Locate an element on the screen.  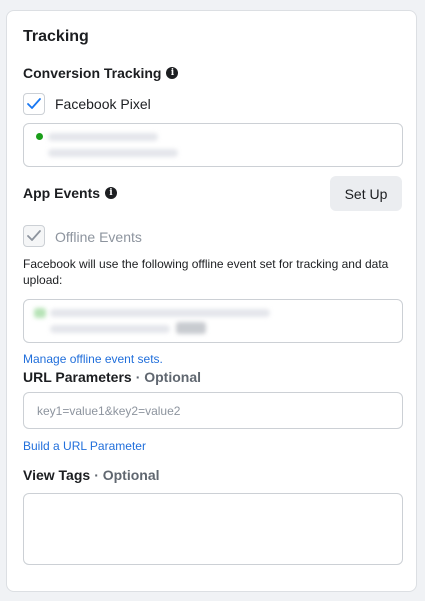
url-parameters-input: key1=value1&key2=value2 is located at coordinates (213, 410).